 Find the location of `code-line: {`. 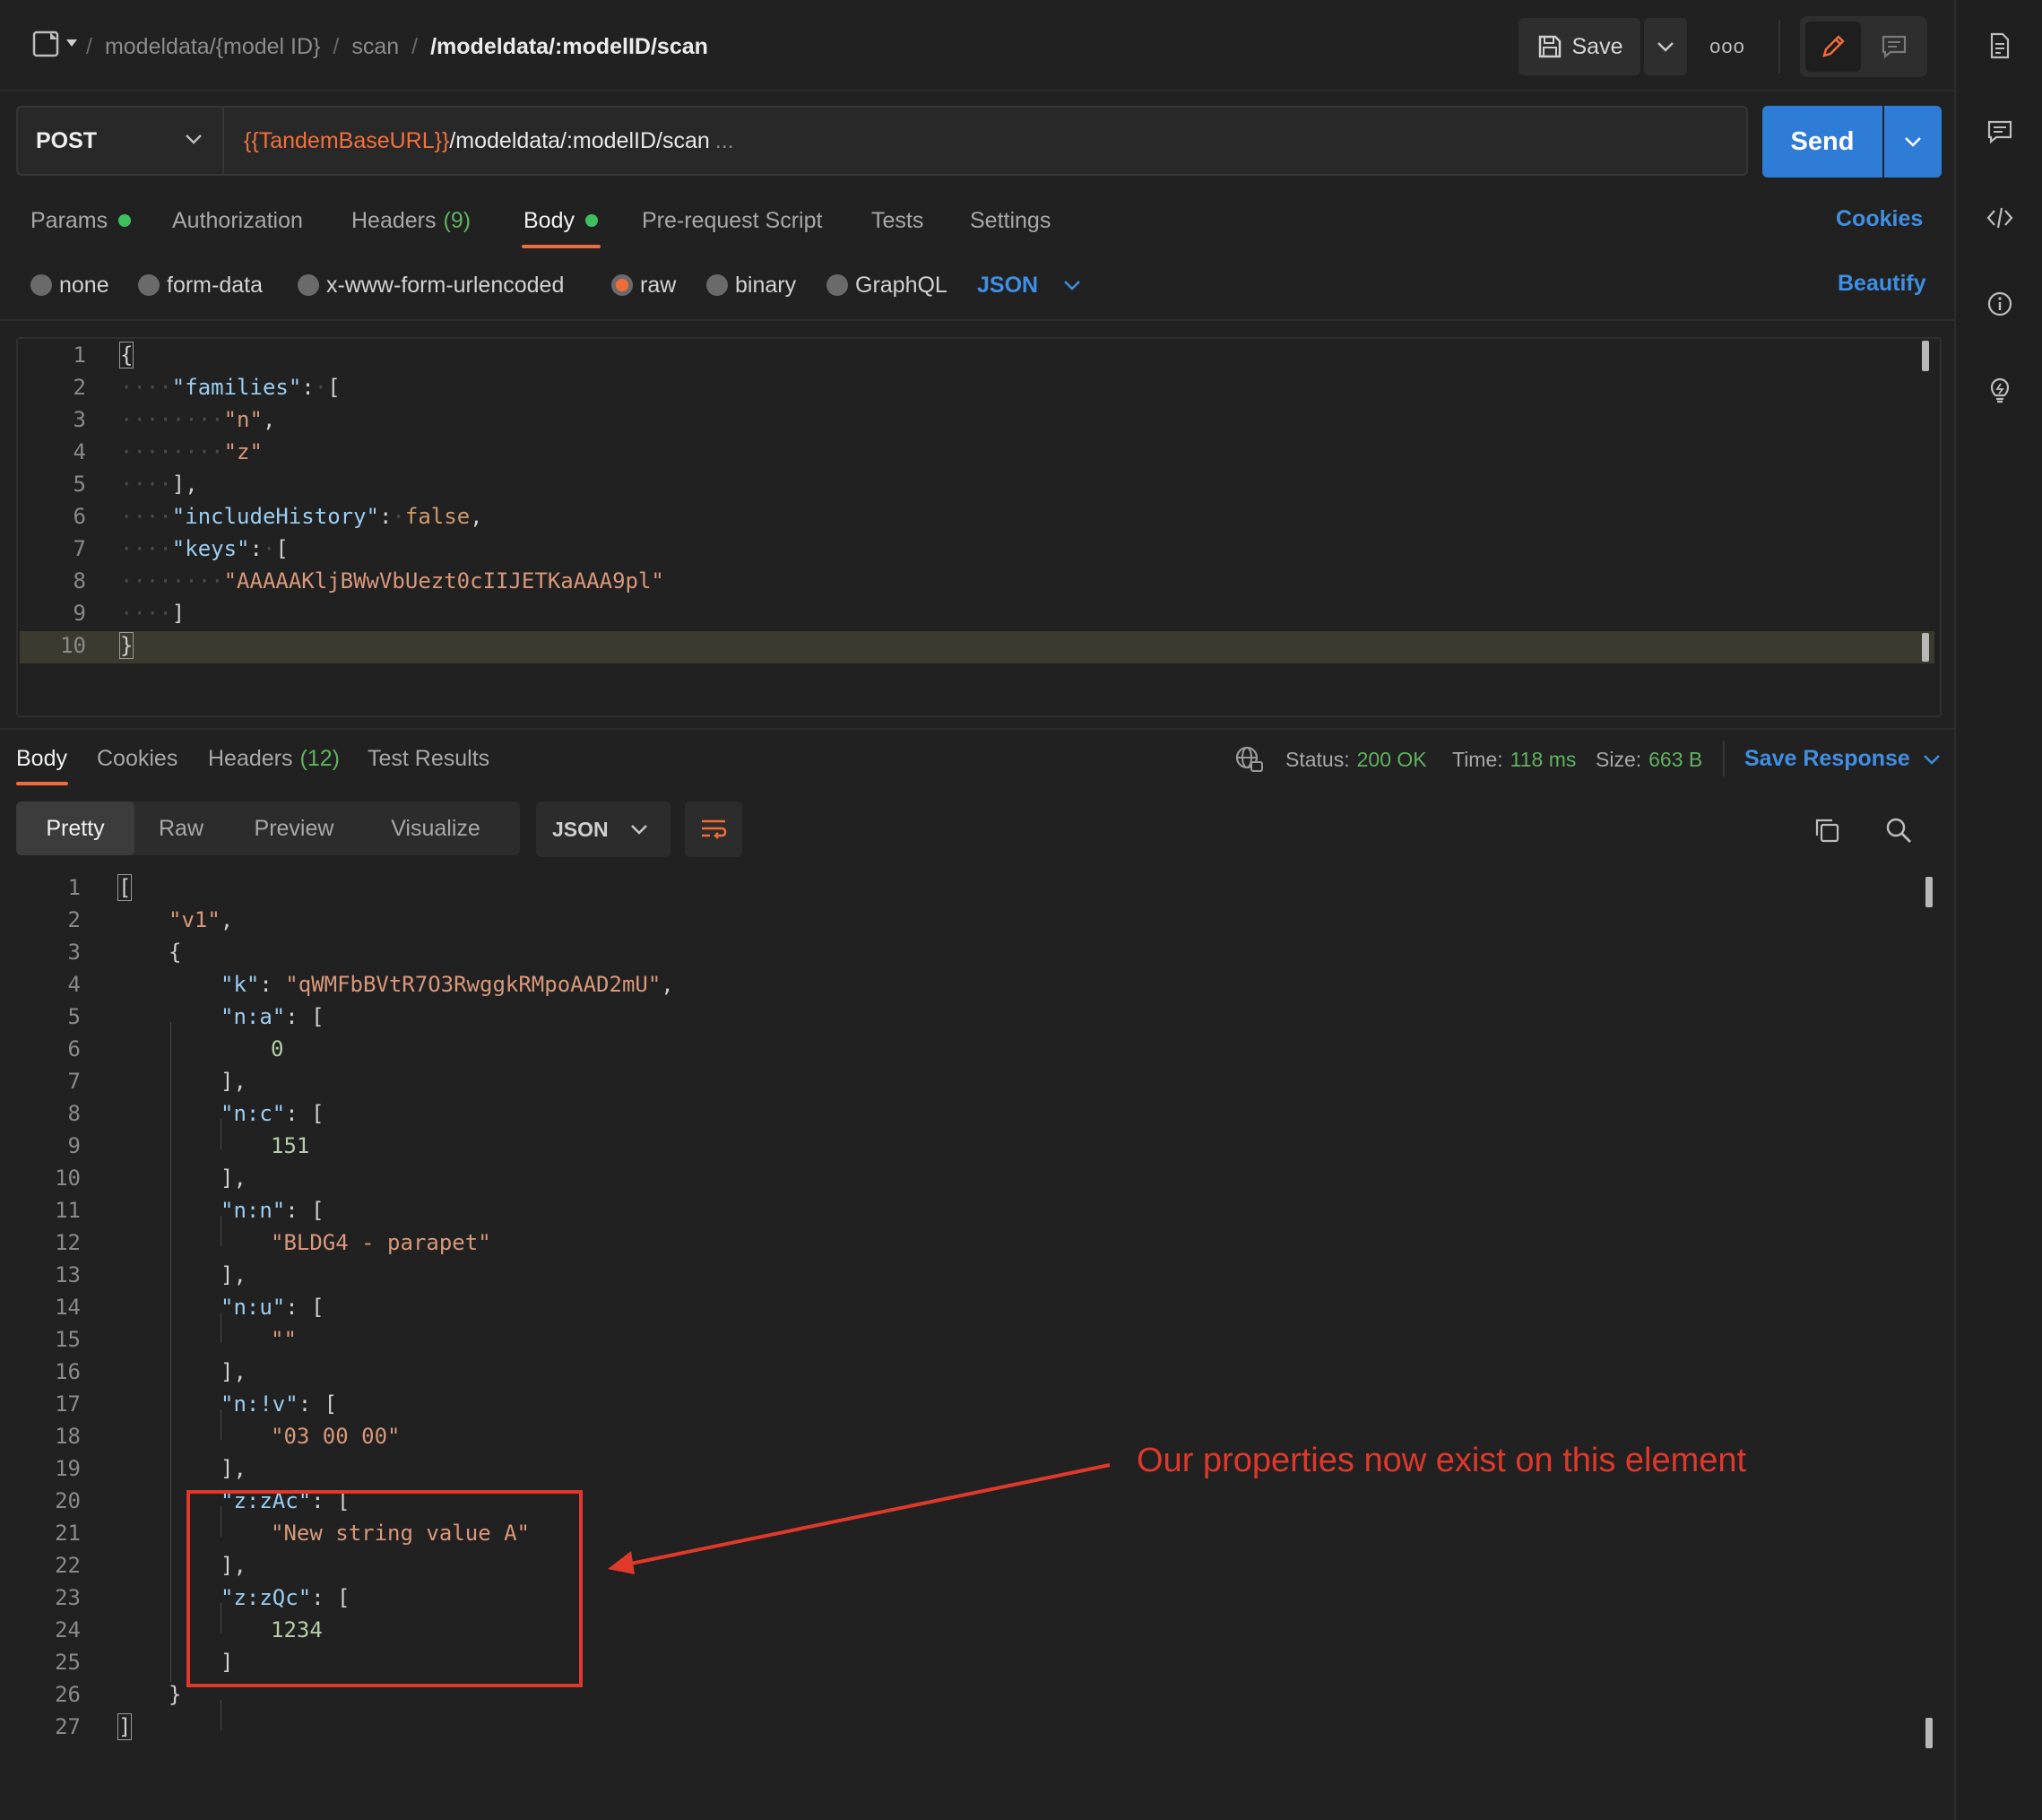

code-line: { is located at coordinates (126, 355).